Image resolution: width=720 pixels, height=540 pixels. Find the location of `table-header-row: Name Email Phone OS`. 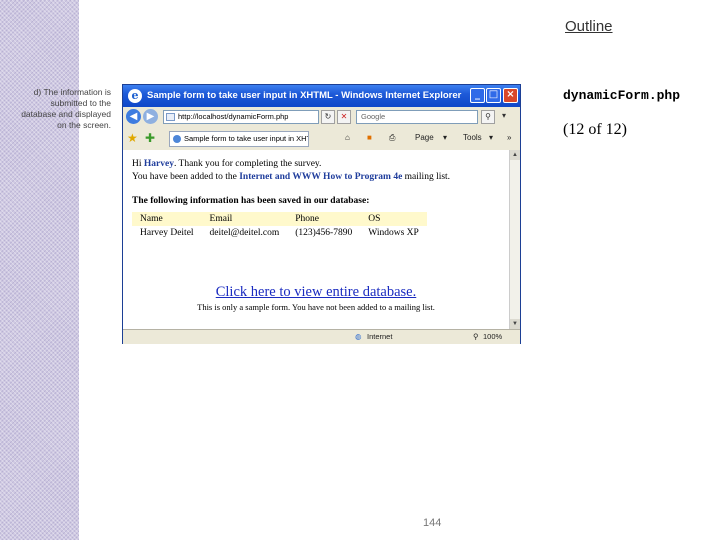

table-header-row: Name Email Phone OS is located at coordinates (279, 219).